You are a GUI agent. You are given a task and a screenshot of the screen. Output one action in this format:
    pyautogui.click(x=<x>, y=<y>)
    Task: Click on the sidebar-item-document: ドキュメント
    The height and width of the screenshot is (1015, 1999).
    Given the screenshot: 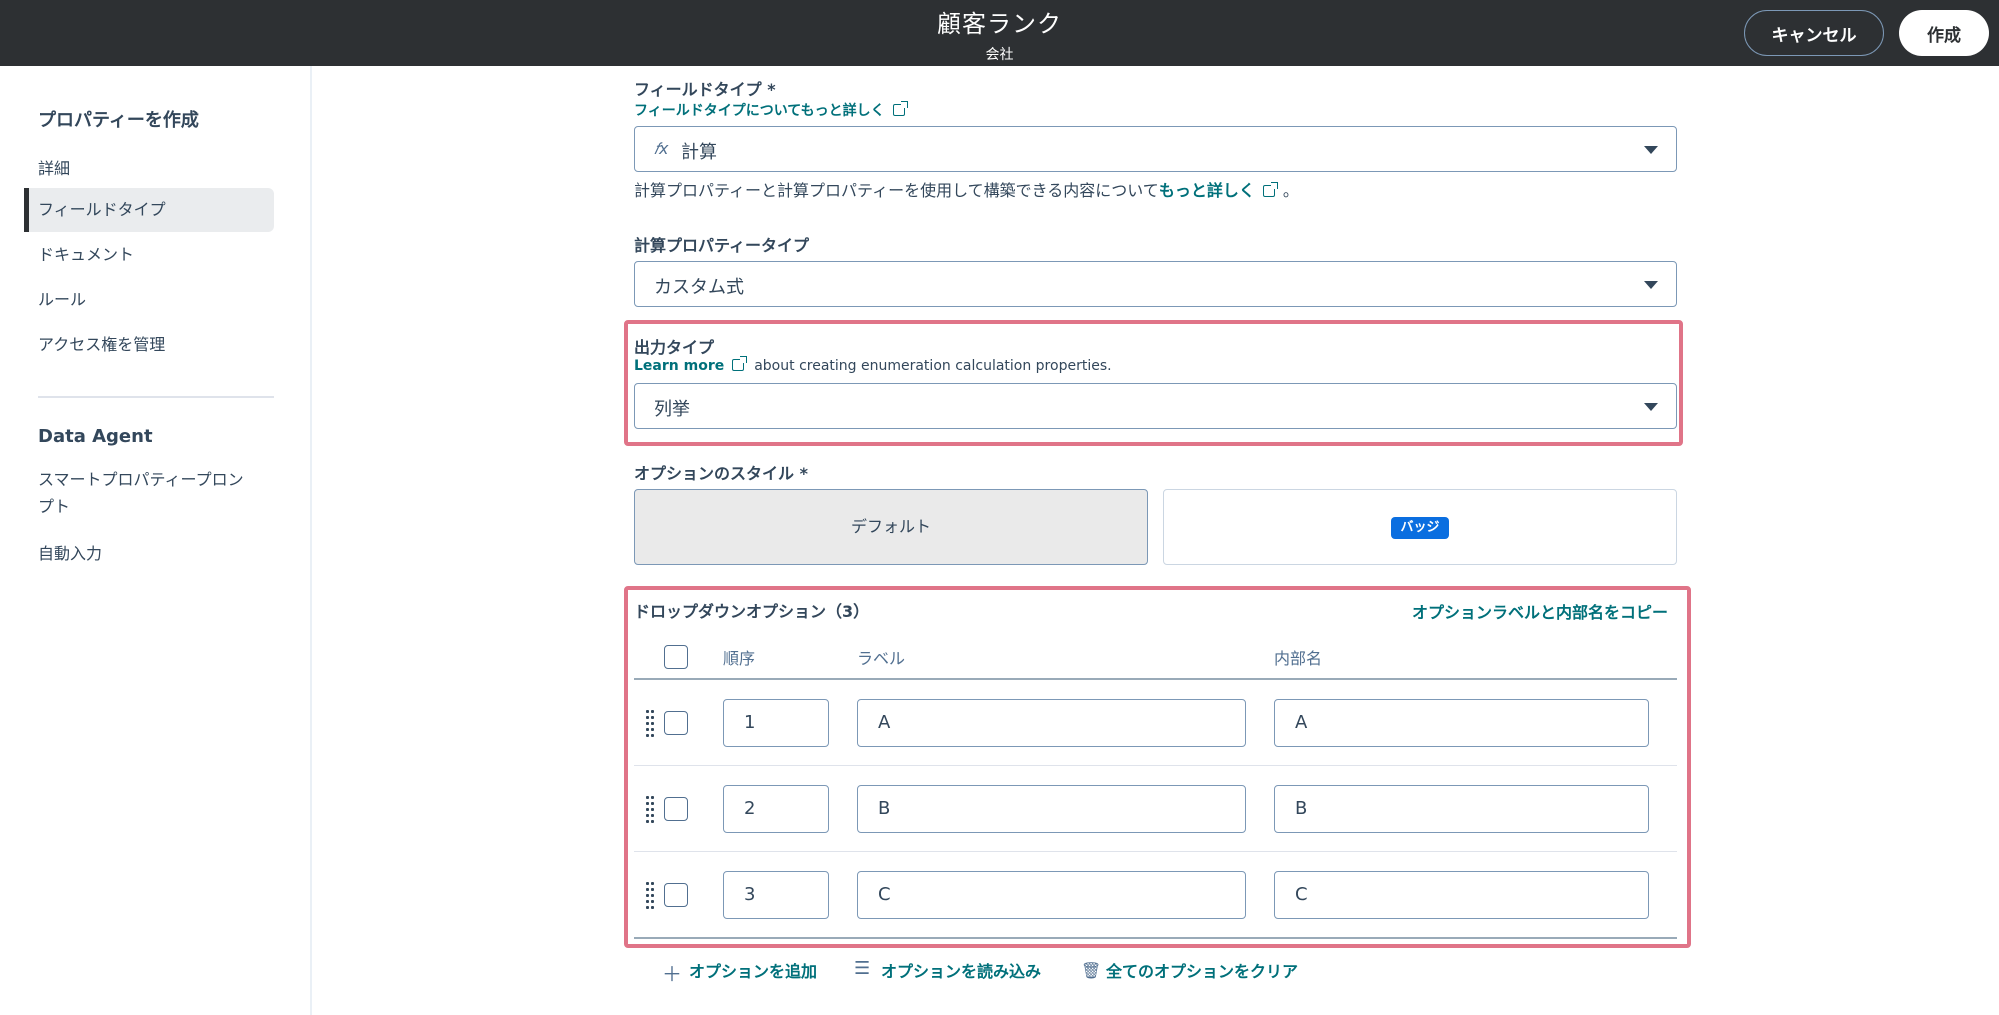 What is the action you would take?
    pyautogui.click(x=149, y=255)
    